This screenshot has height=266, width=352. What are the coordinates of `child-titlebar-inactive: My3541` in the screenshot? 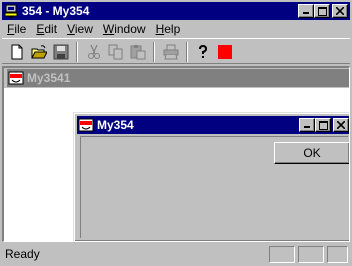 It's located at (178, 78).